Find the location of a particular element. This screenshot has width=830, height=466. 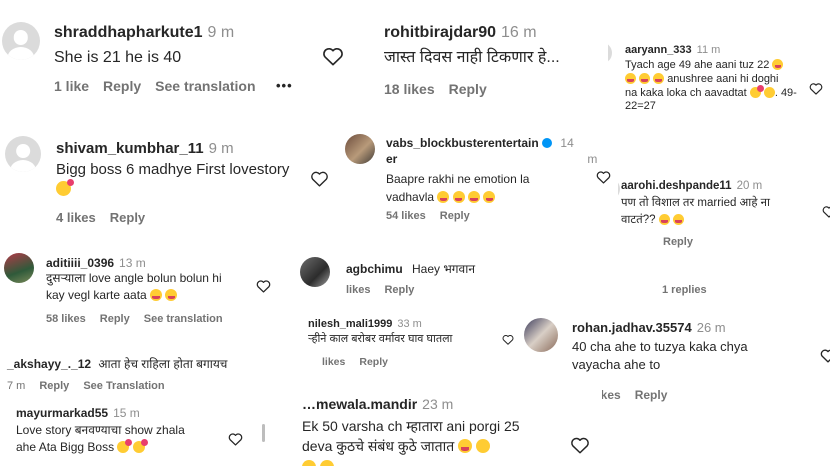

comment-text: Baapre rakhi ne emotion la vadhavla is located at coordinates (458, 188).